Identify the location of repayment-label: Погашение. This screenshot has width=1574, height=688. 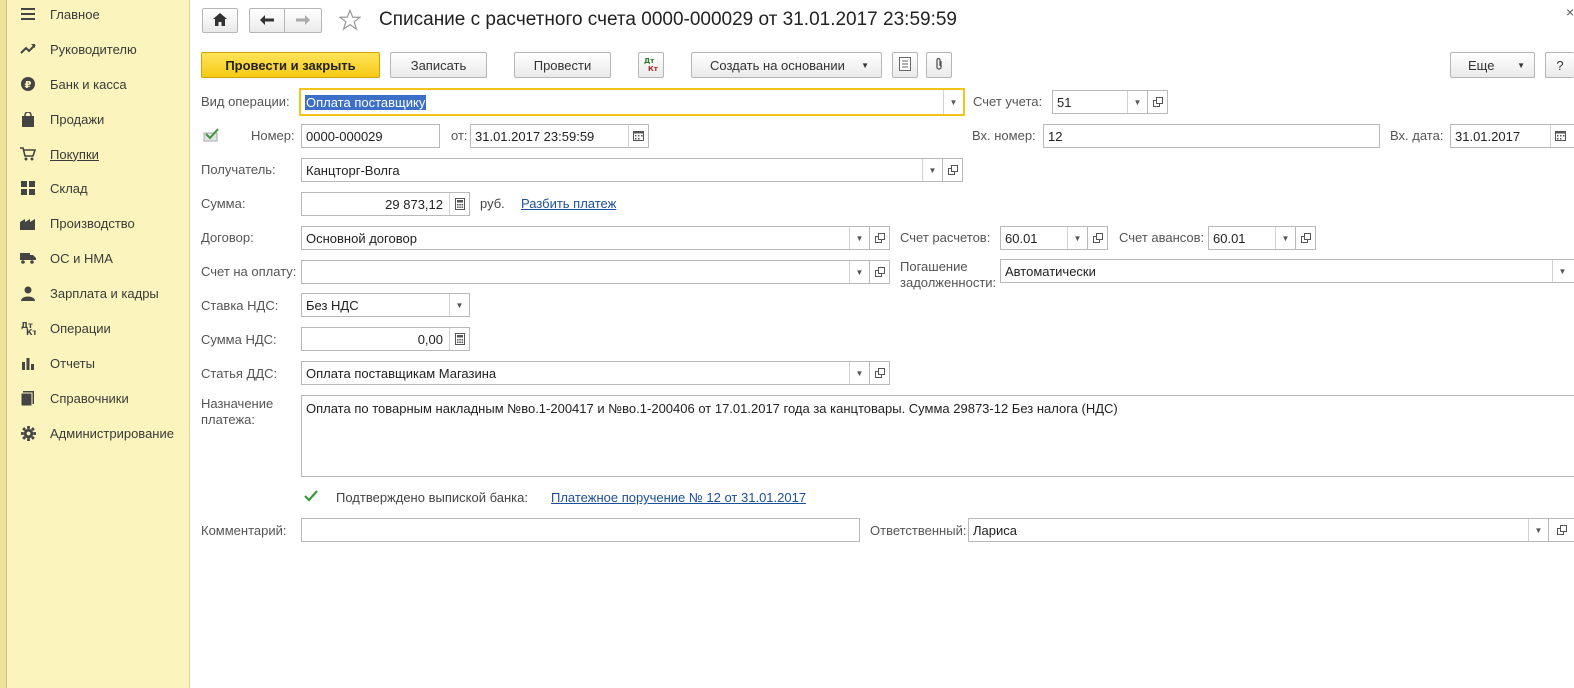
(934, 266).